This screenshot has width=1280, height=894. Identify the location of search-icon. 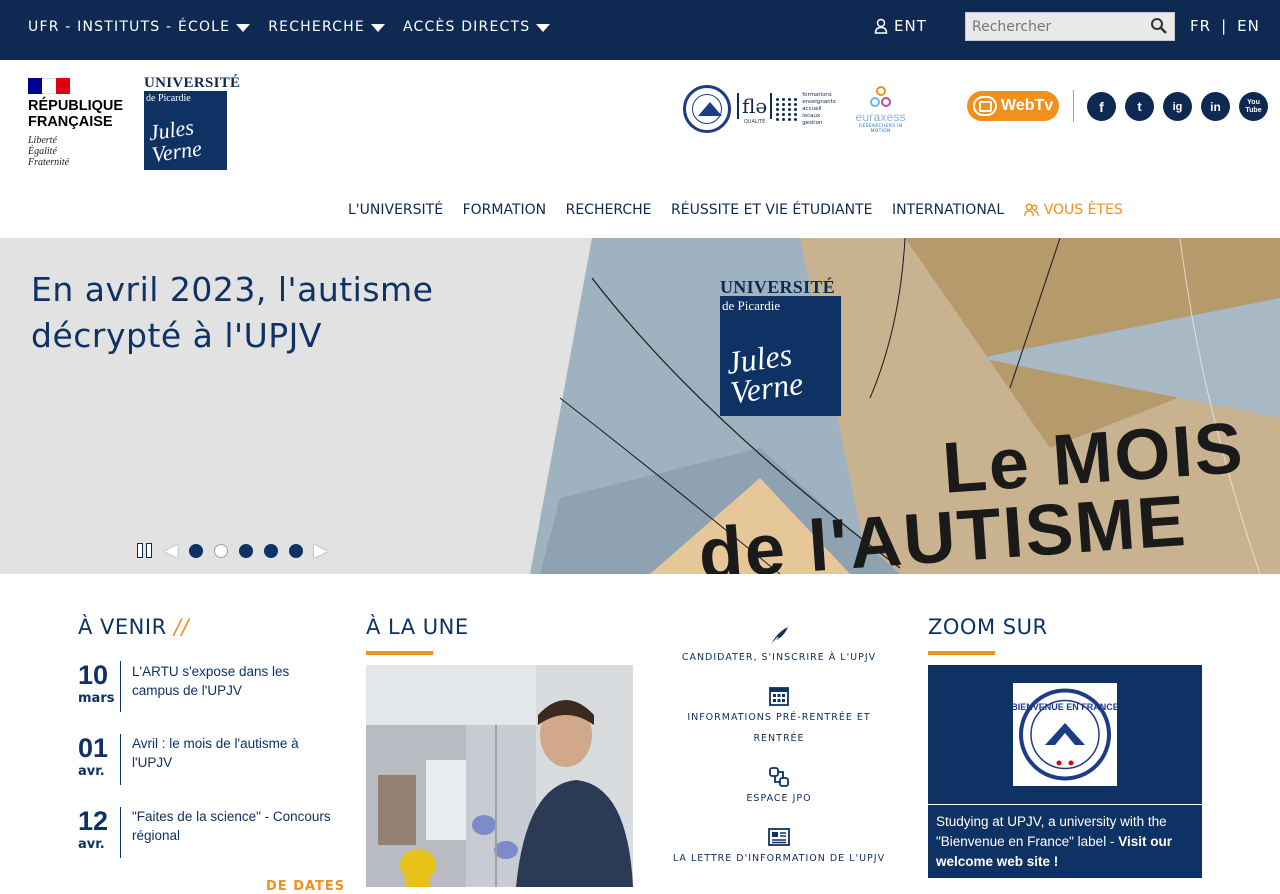
(1159, 26).